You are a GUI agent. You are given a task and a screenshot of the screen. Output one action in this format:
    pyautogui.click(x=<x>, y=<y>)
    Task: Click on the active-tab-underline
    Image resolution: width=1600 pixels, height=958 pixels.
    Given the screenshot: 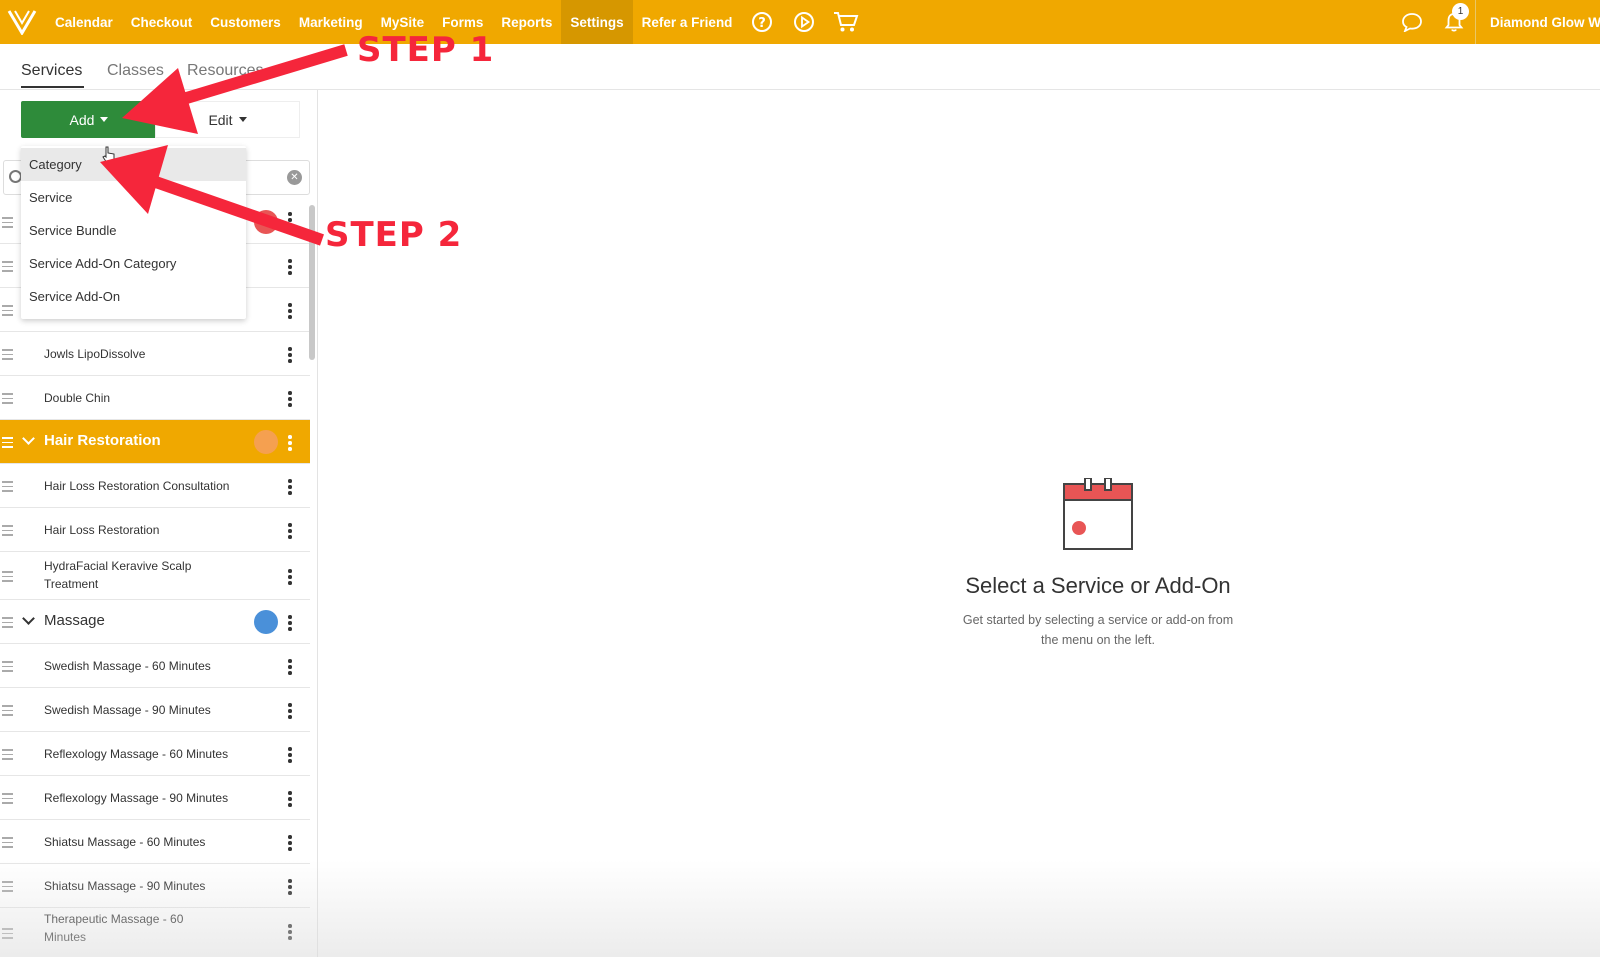 What is the action you would take?
    pyautogui.click(x=52, y=87)
    